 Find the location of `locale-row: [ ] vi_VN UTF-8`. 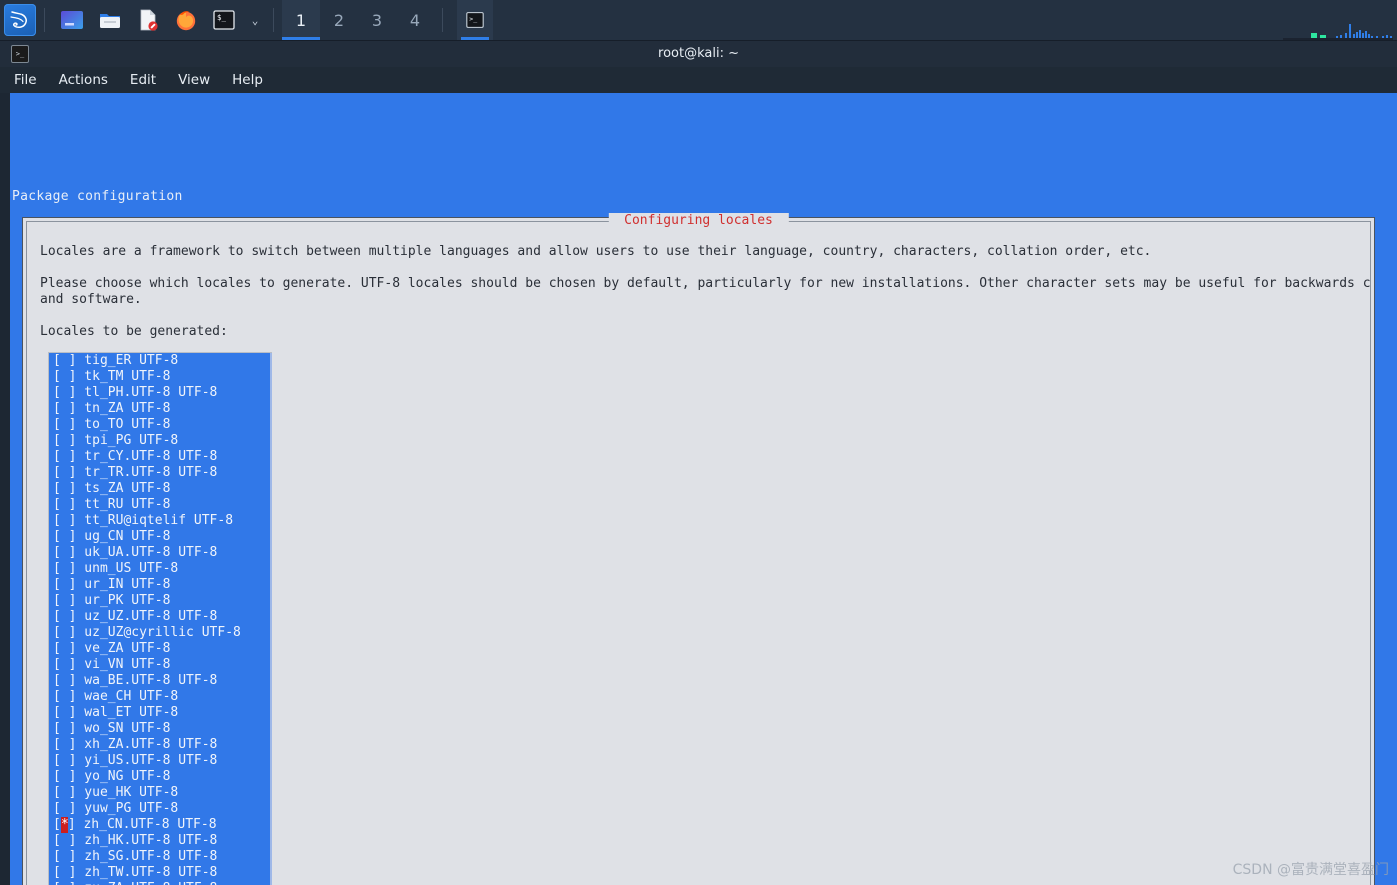

locale-row: [ ] vi_VN UTF-8 is located at coordinates (160, 665).